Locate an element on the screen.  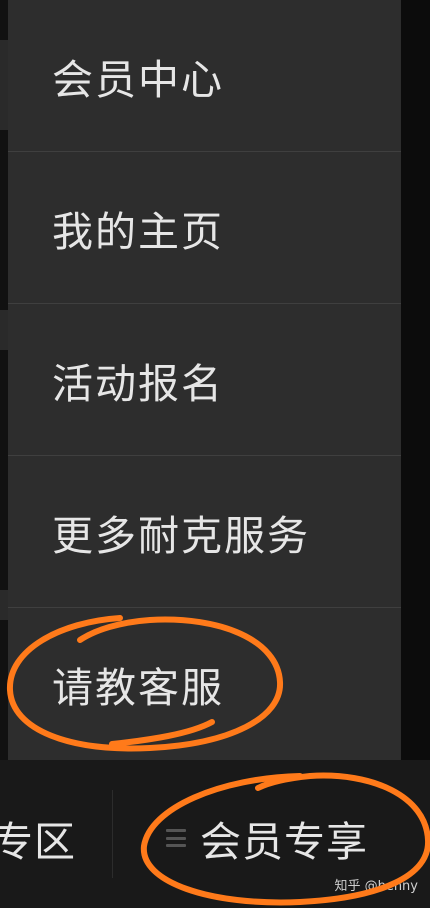
background-right-edge is located at coordinates (415, 380).